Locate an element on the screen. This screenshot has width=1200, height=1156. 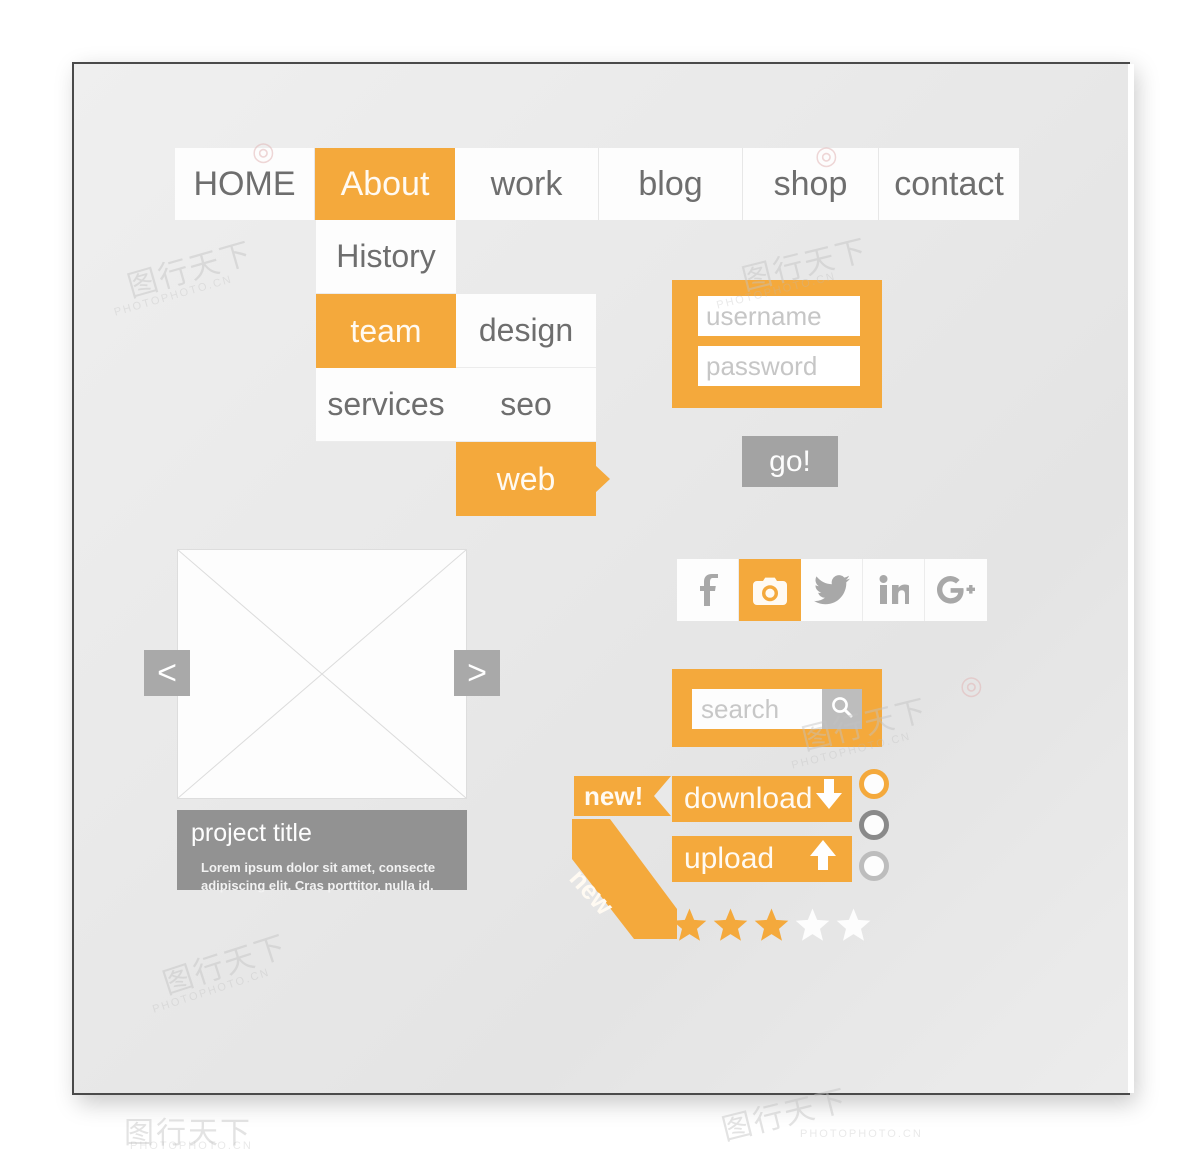
radio-selected is located at coordinates (874, 784).